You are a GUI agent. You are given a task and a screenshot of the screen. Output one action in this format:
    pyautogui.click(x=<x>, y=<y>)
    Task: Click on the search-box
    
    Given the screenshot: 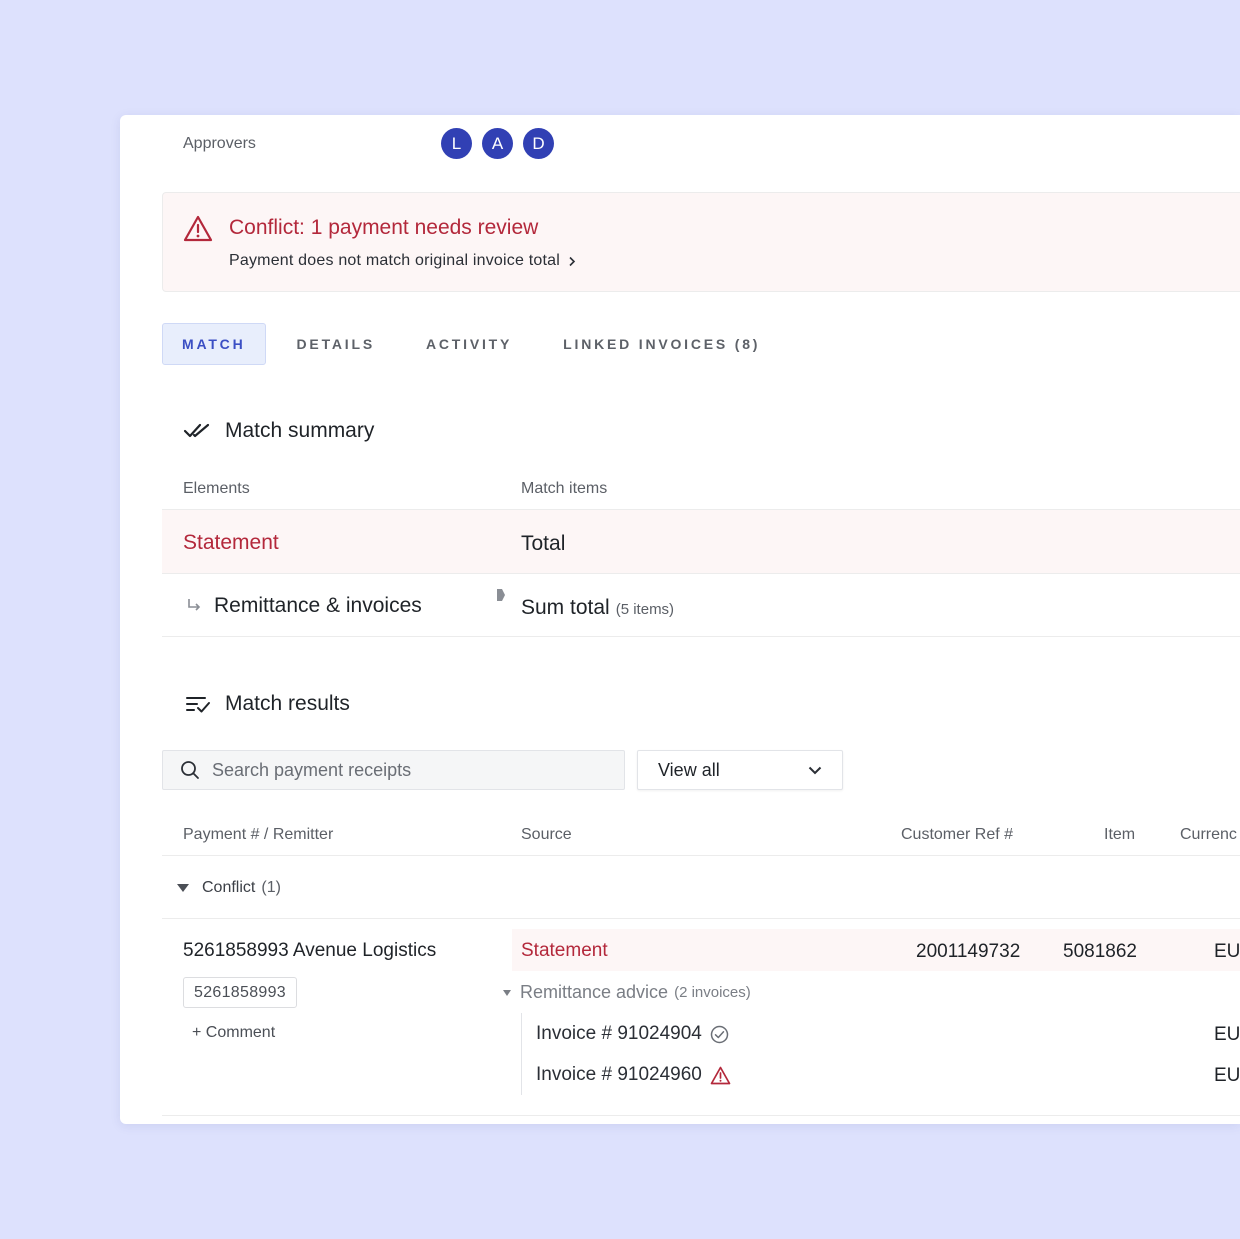 What is the action you would take?
    pyautogui.click(x=393, y=770)
    